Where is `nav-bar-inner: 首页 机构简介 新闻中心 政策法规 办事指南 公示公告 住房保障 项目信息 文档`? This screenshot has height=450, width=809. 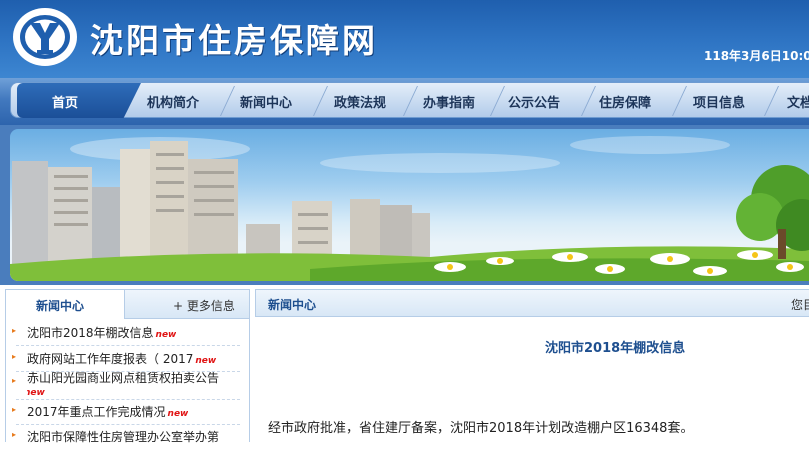 nav-bar-inner: 首页 机构简介 新闻中心 政策法规 办事指南 公示公告 住房保障 项目信息 文档 is located at coordinates (409, 100).